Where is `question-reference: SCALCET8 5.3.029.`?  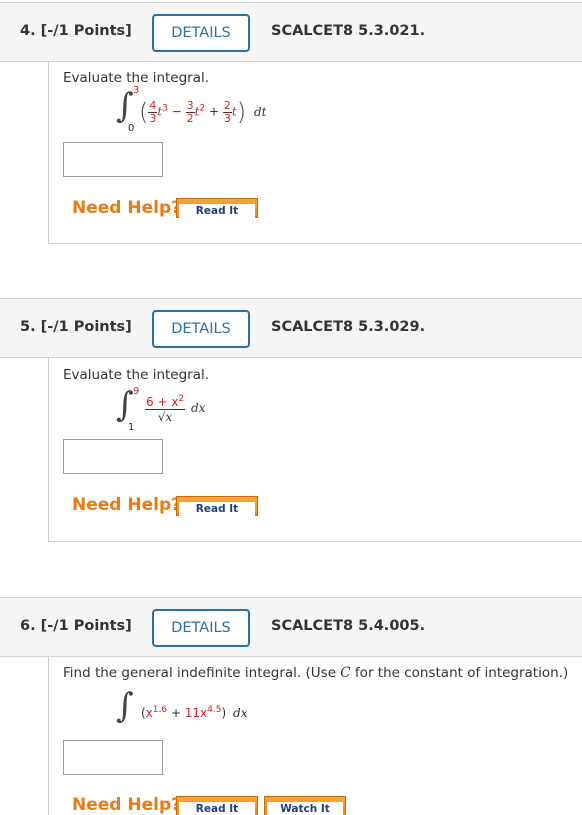 question-reference: SCALCET8 5.3.029. is located at coordinates (348, 327).